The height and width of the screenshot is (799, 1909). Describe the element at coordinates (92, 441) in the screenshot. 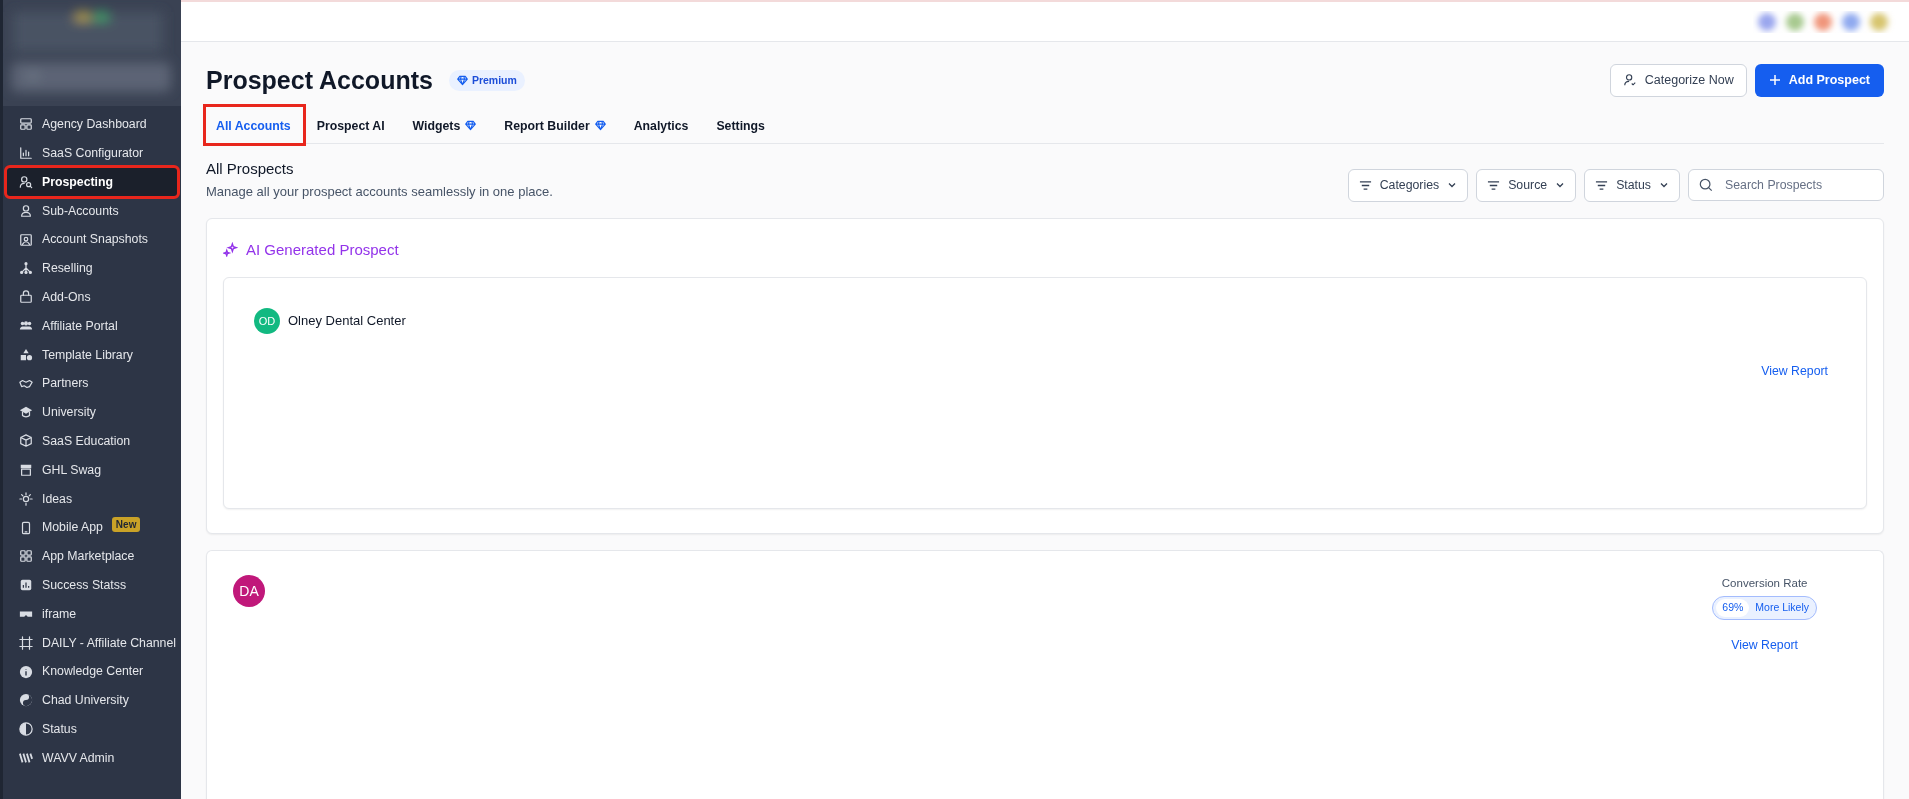

I see `sidebar-item: SaaS Education` at that location.